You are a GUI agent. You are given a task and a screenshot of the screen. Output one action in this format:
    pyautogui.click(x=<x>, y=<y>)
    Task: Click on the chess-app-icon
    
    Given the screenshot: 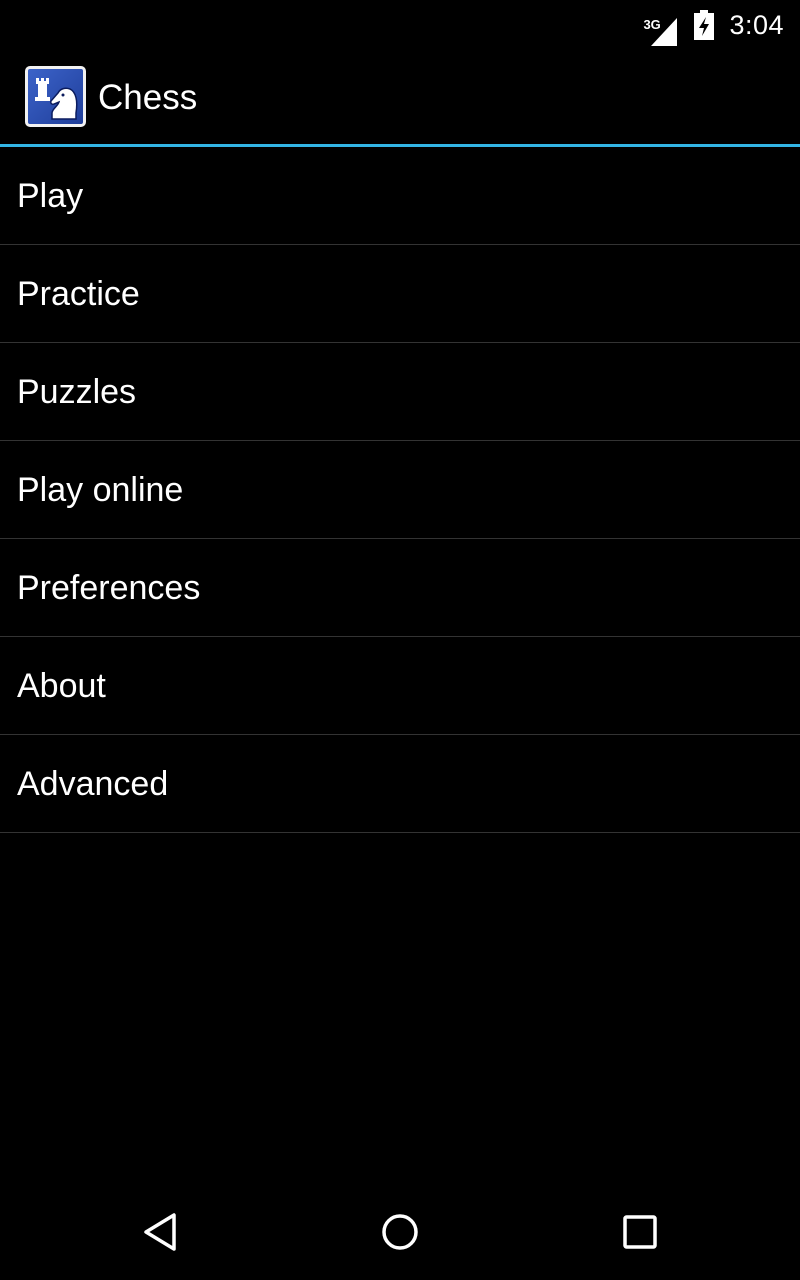 What is the action you would take?
    pyautogui.click(x=55, y=96)
    